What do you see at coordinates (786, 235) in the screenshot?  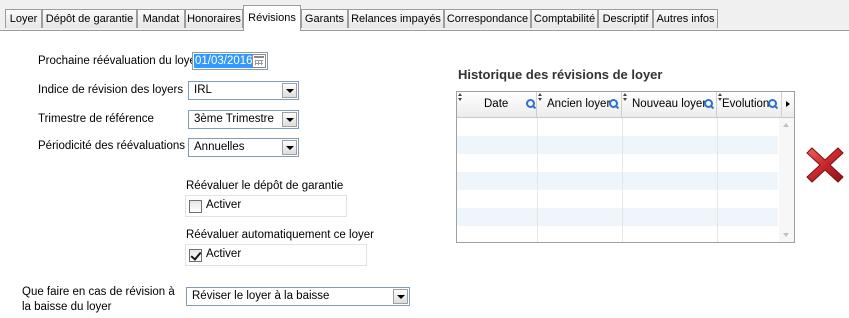 I see `scroll-down-icon` at bounding box center [786, 235].